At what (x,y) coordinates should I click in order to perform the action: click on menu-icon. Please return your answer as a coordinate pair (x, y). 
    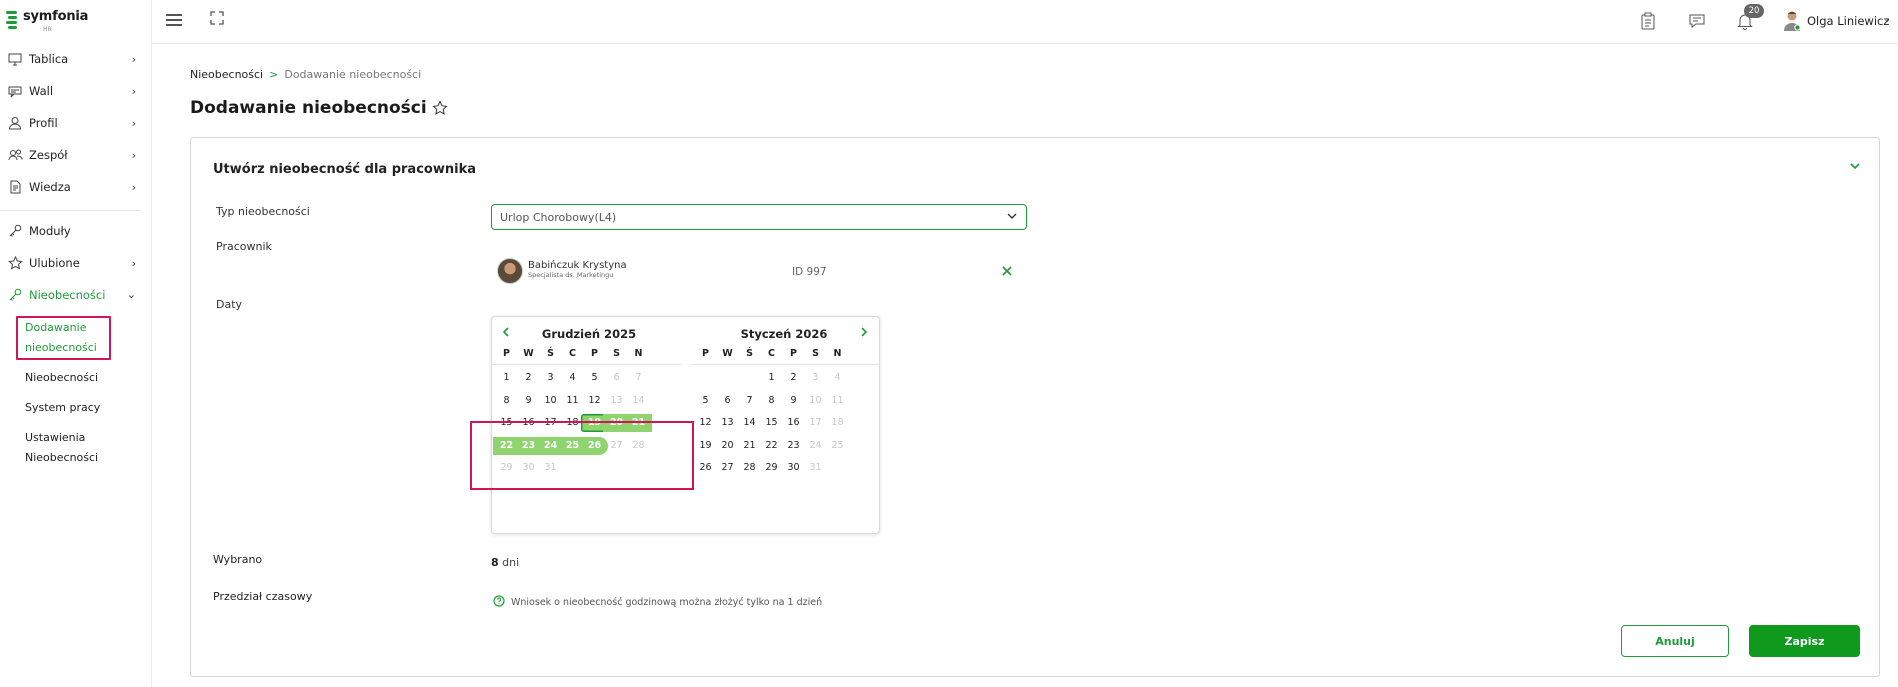
    Looking at the image, I should click on (174, 21).